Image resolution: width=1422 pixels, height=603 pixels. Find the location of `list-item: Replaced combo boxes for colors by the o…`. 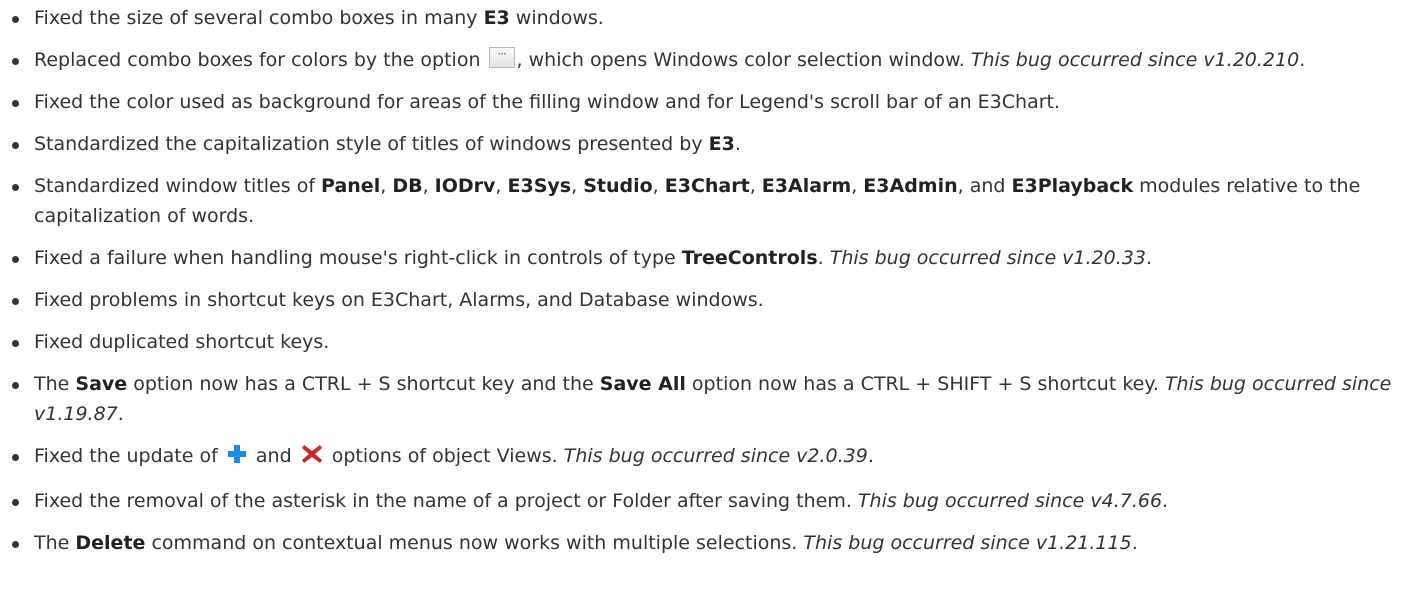

list-item: Replaced combo boxes for colors by the o… is located at coordinates (705, 60).